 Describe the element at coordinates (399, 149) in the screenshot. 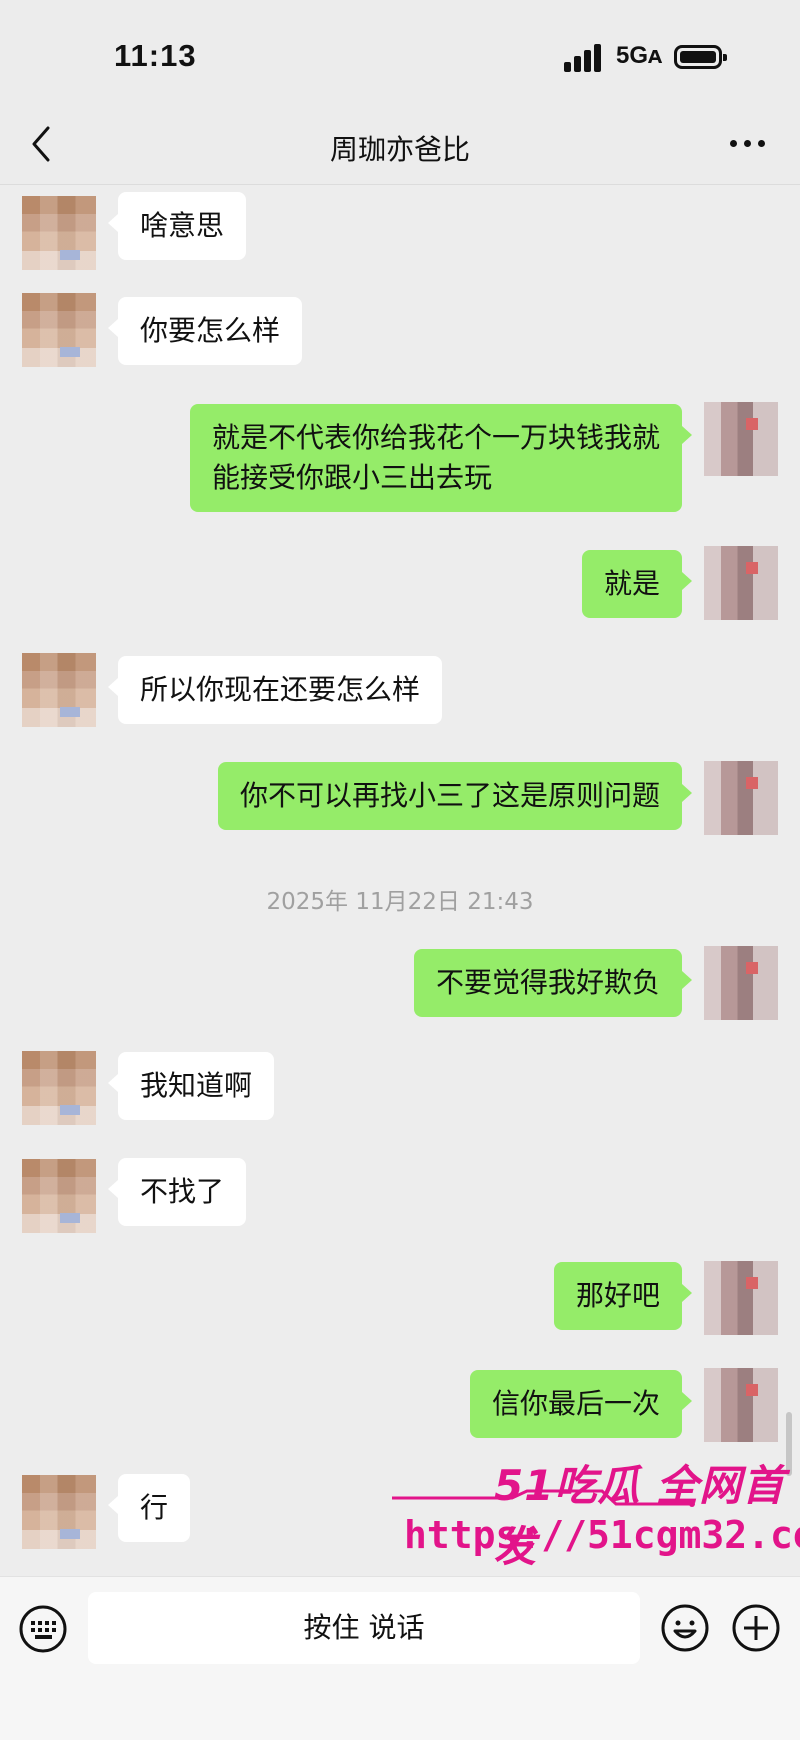

I see `chat-title: 周珈亦爸比` at that location.